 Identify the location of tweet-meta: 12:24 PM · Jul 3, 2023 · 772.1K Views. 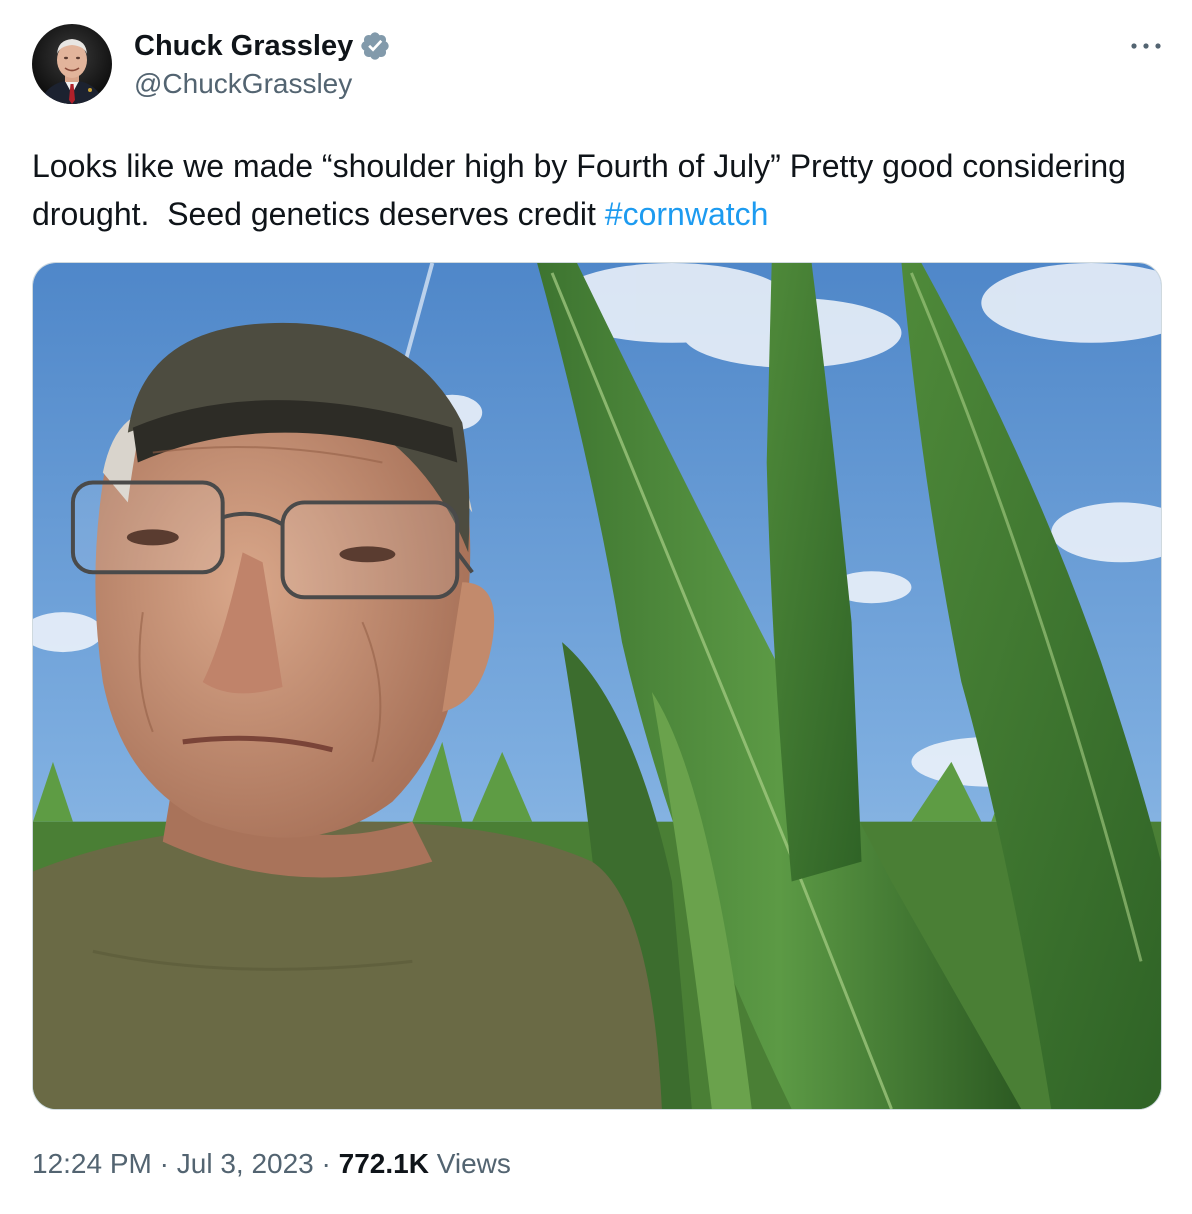
(271, 1164).